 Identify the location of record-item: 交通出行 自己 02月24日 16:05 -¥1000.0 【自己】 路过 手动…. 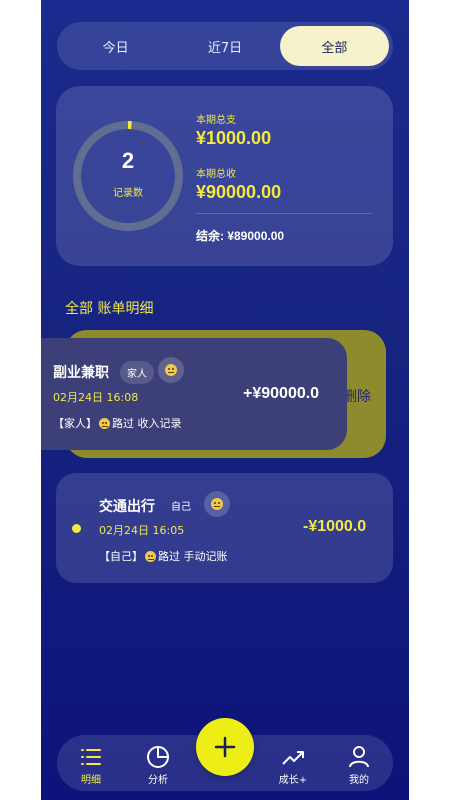
(224, 528).